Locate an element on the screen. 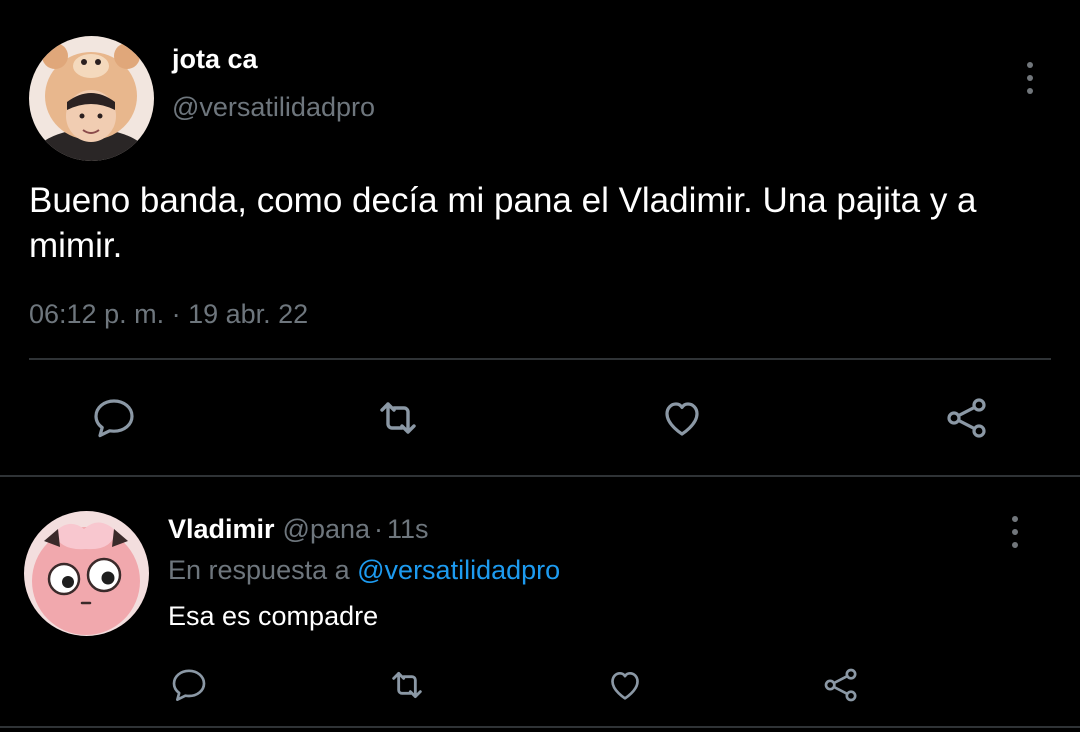  tweet-timestamp: 06:12 p. m. · 19 abr. 22 is located at coordinates (168, 314).